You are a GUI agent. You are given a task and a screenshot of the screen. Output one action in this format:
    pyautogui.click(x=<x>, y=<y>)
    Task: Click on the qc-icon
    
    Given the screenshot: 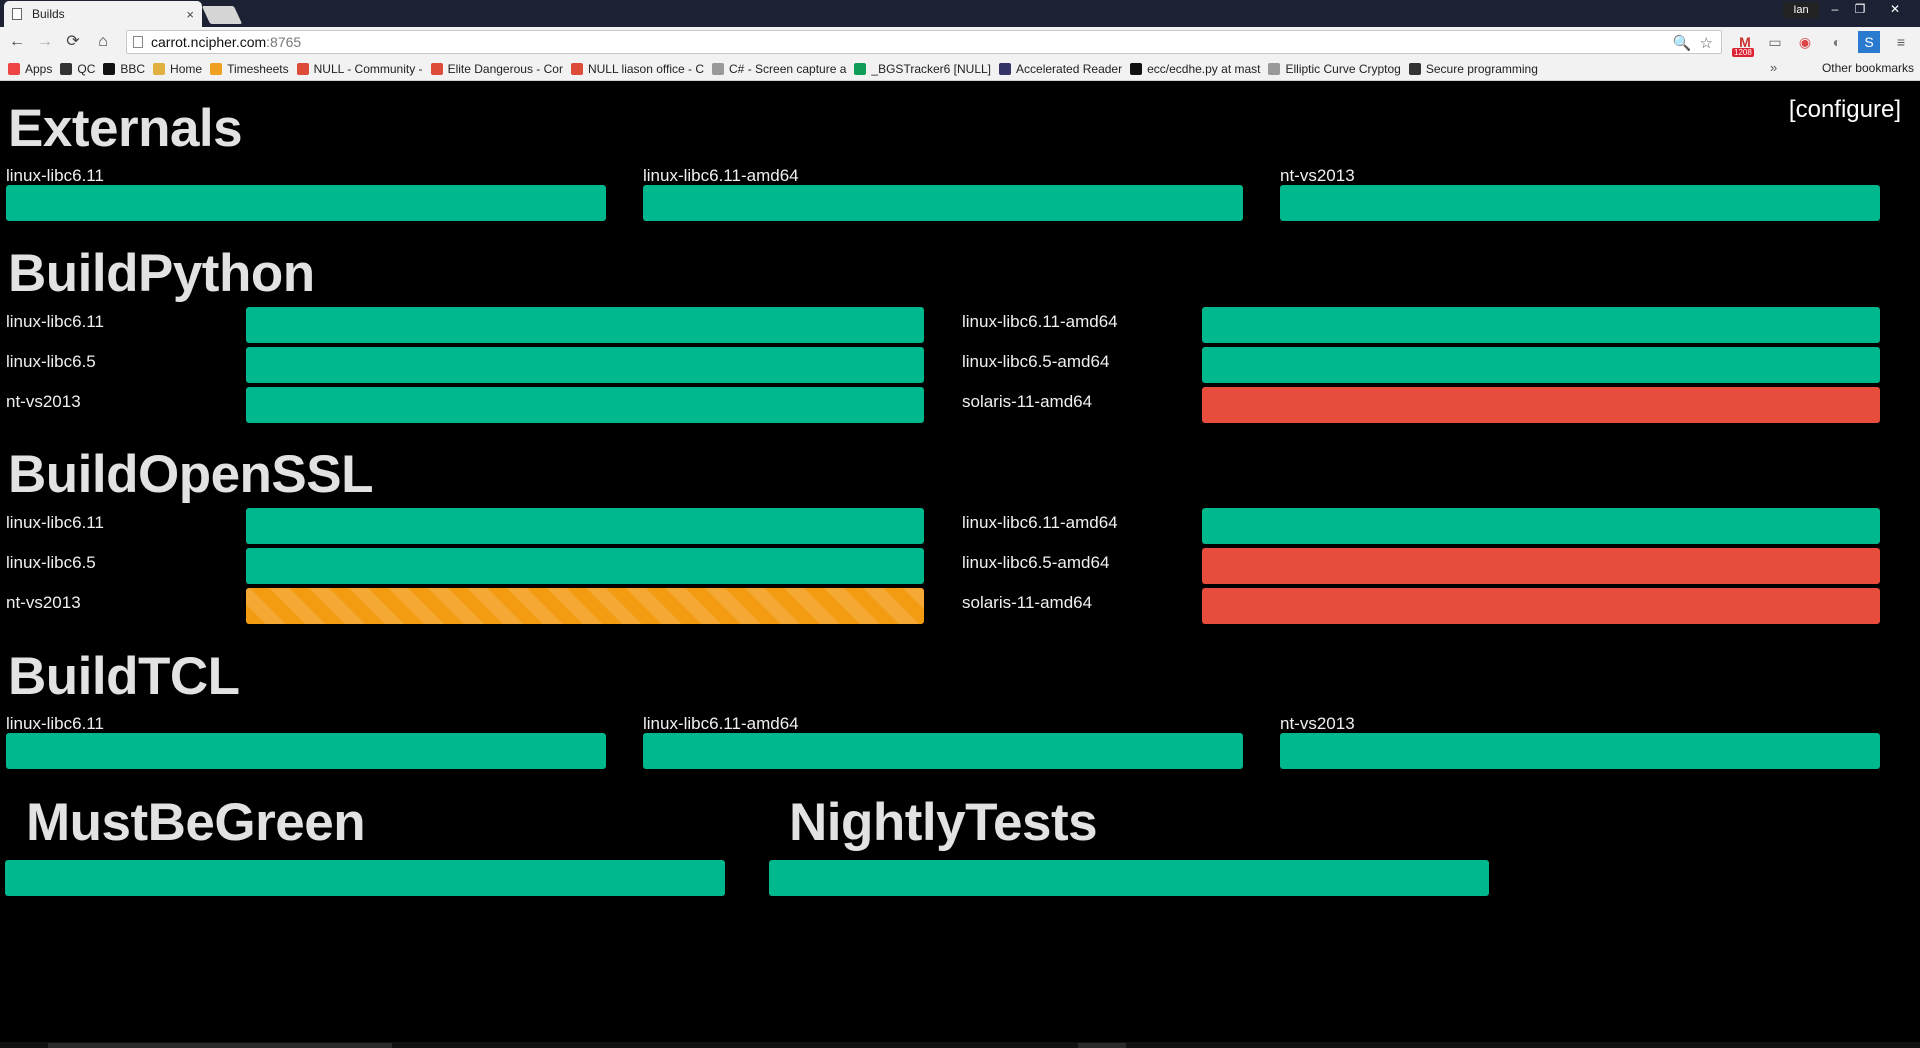 What is the action you would take?
    pyautogui.click(x=66, y=68)
    